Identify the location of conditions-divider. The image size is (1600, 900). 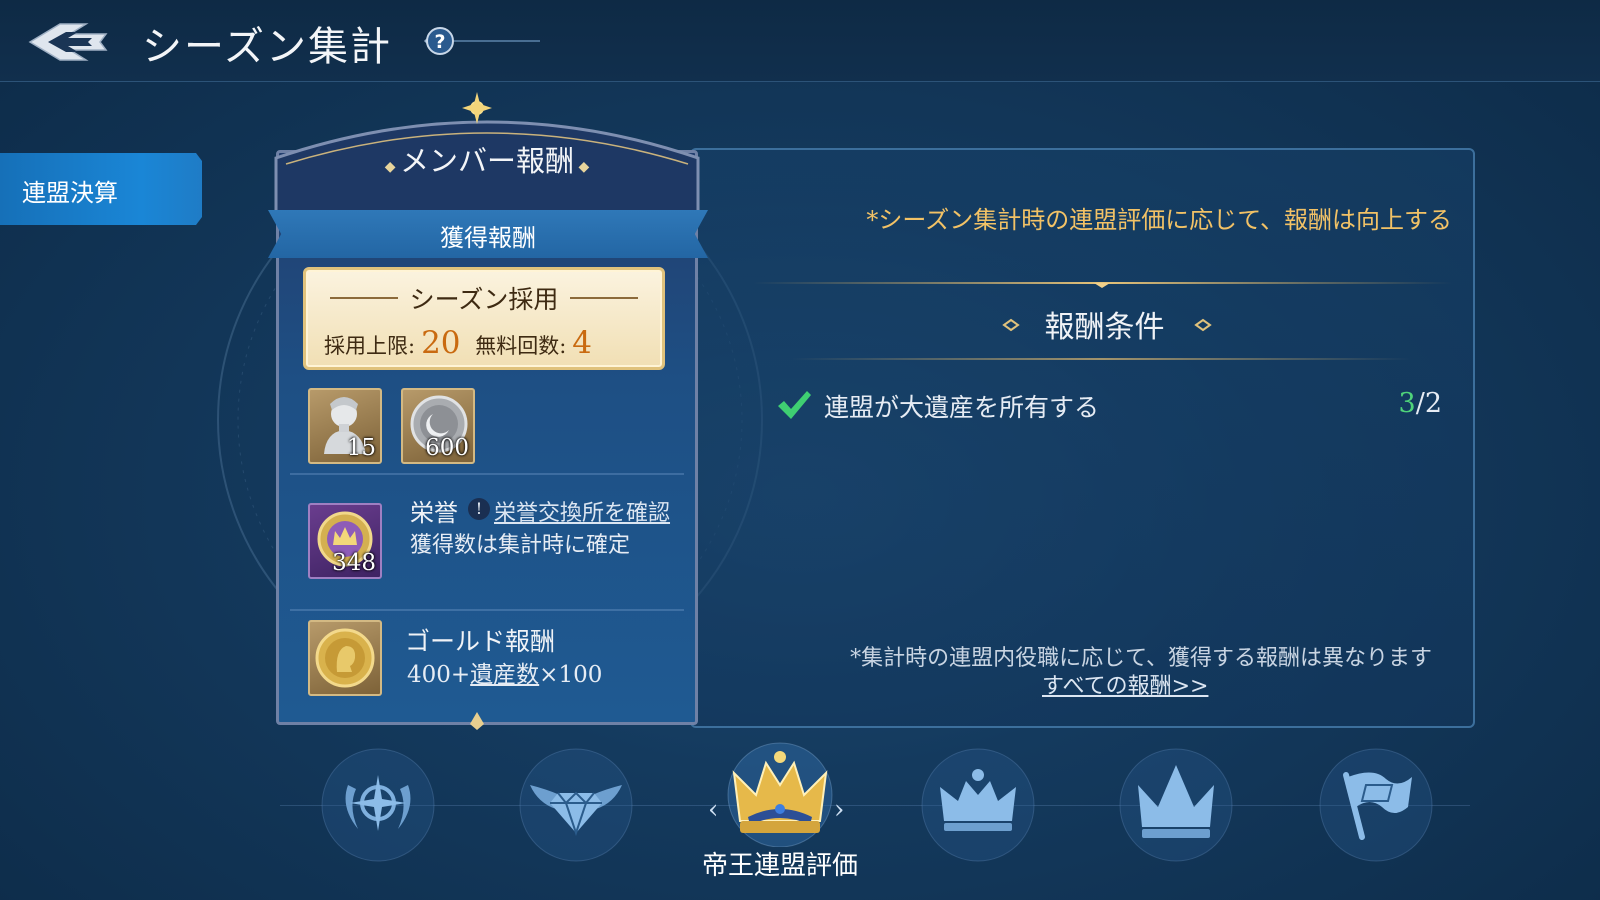
(1102, 359).